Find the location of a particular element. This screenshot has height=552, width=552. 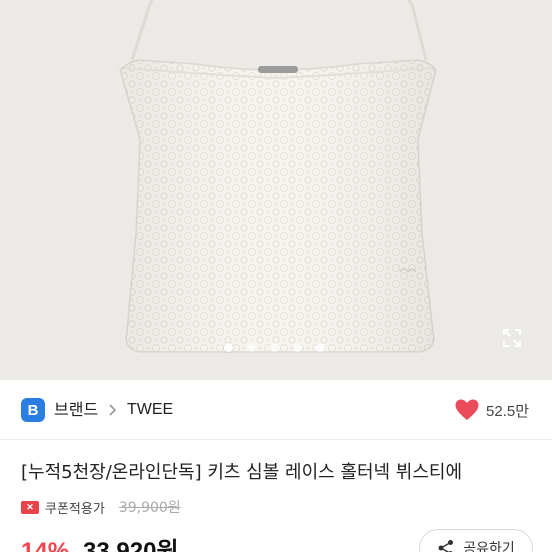

brand-name-link: TWEE is located at coordinates (150, 410).